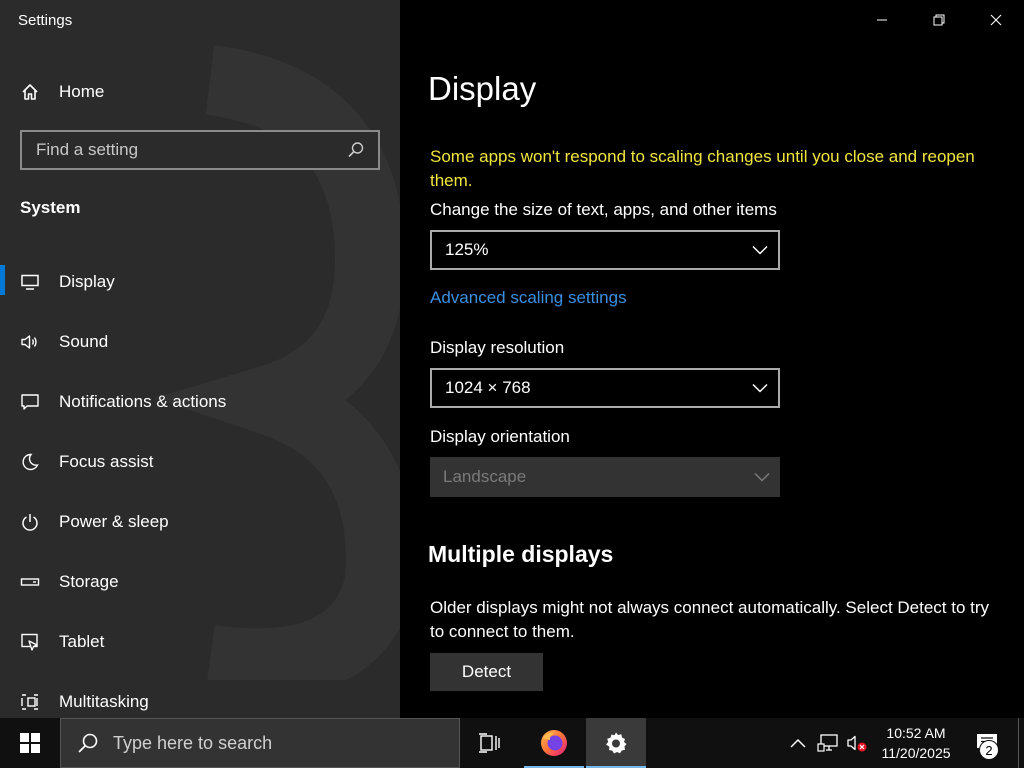  What do you see at coordinates (916, 753) in the screenshot?
I see `clock-date: 11/20/2025` at bounding box center [916, 753].